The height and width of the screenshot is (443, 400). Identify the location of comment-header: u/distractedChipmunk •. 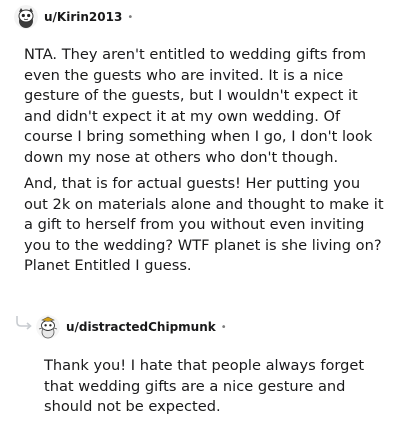
(131, 327).